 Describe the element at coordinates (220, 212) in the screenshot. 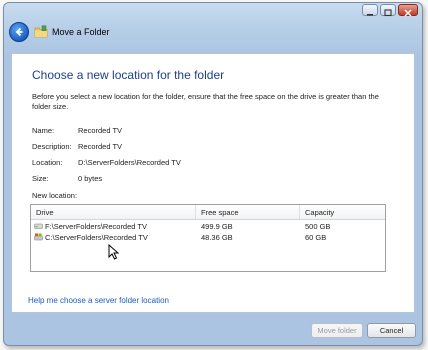

I see `column-header-free-space: Free space` at that location.